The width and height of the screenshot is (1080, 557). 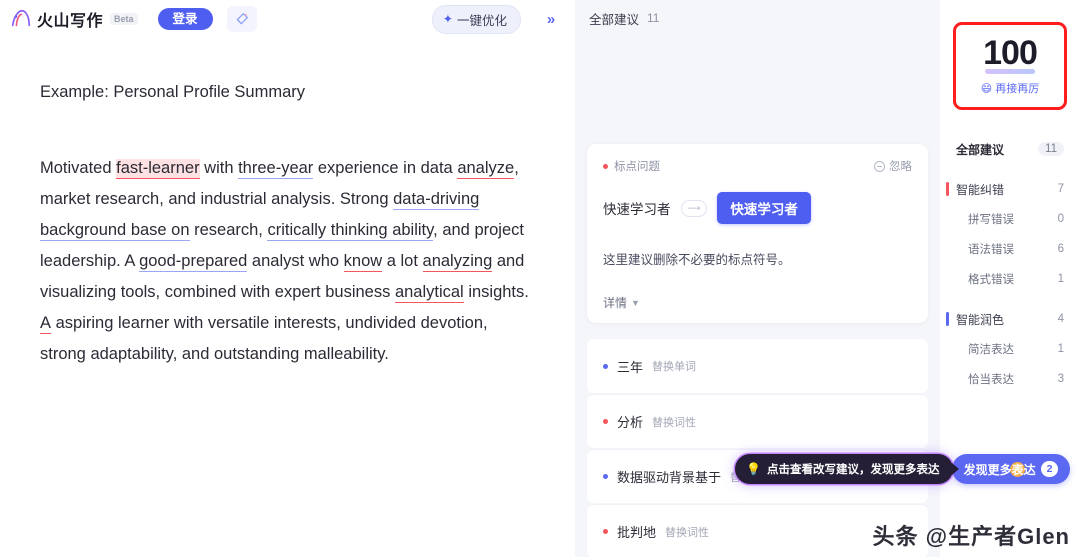 I want to click on stat-label: 格式错误, so click(x=991, y=280).